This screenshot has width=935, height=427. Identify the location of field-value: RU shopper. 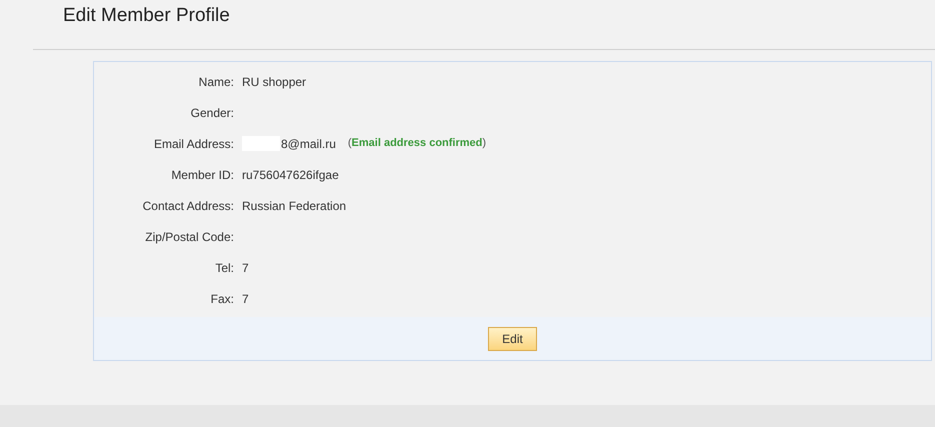
(274, 82).